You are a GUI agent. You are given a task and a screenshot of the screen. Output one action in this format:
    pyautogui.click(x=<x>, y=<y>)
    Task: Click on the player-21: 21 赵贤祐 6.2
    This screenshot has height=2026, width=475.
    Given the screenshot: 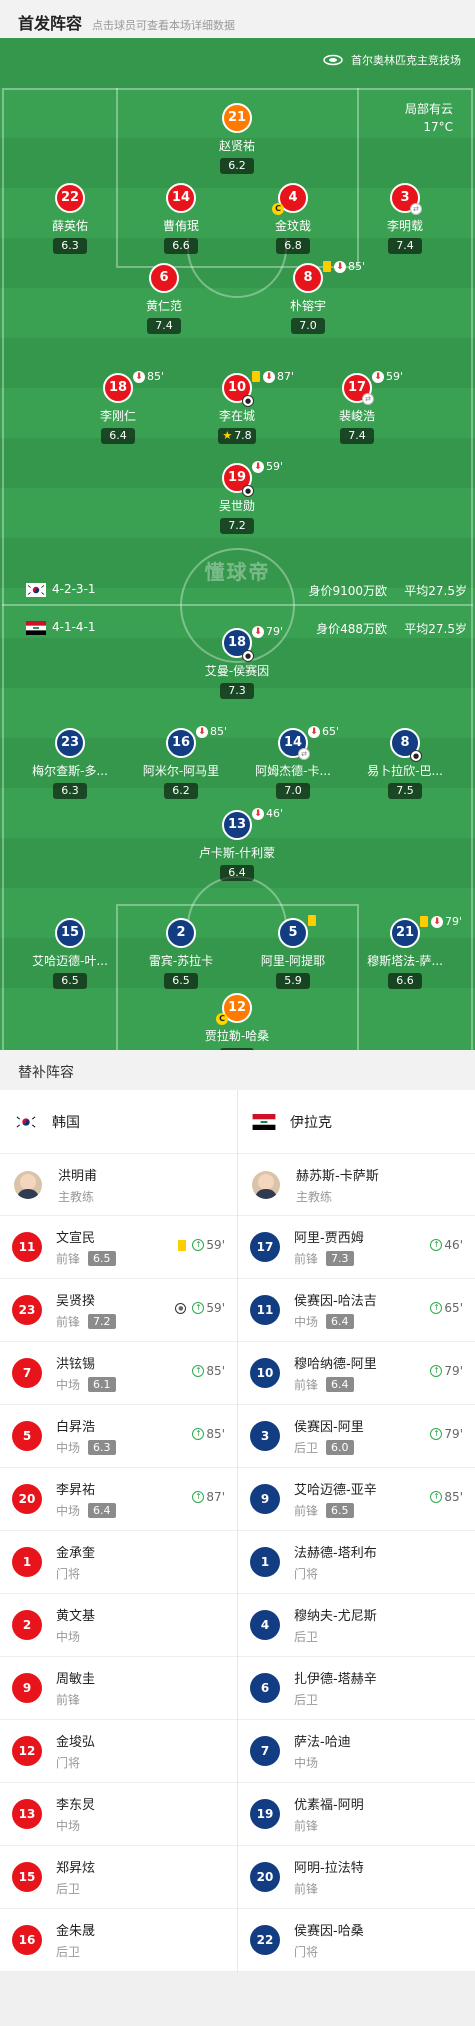 What is the action you would take?
    pyautogui.click(x=237, y=138)
    